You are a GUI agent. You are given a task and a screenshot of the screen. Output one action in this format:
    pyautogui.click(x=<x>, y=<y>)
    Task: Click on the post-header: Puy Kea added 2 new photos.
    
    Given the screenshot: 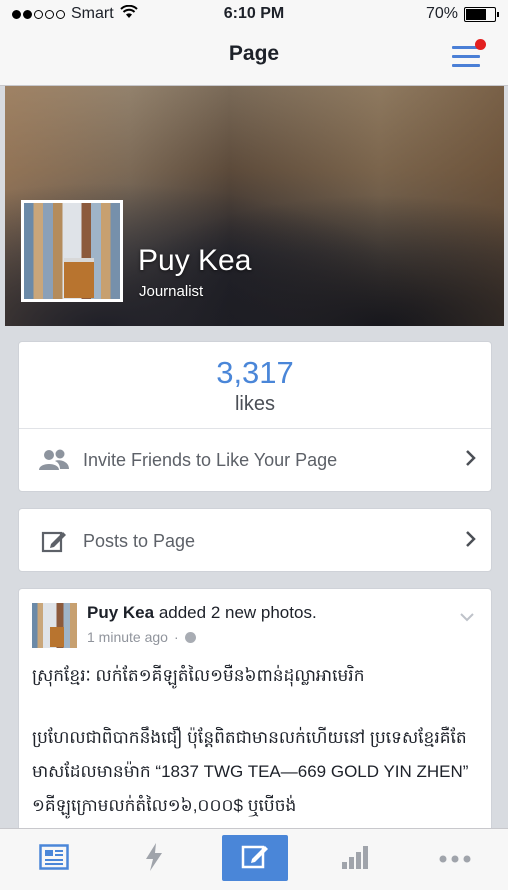 What is the action you would take?
    pyautogui.click(x=202, y=613)
    